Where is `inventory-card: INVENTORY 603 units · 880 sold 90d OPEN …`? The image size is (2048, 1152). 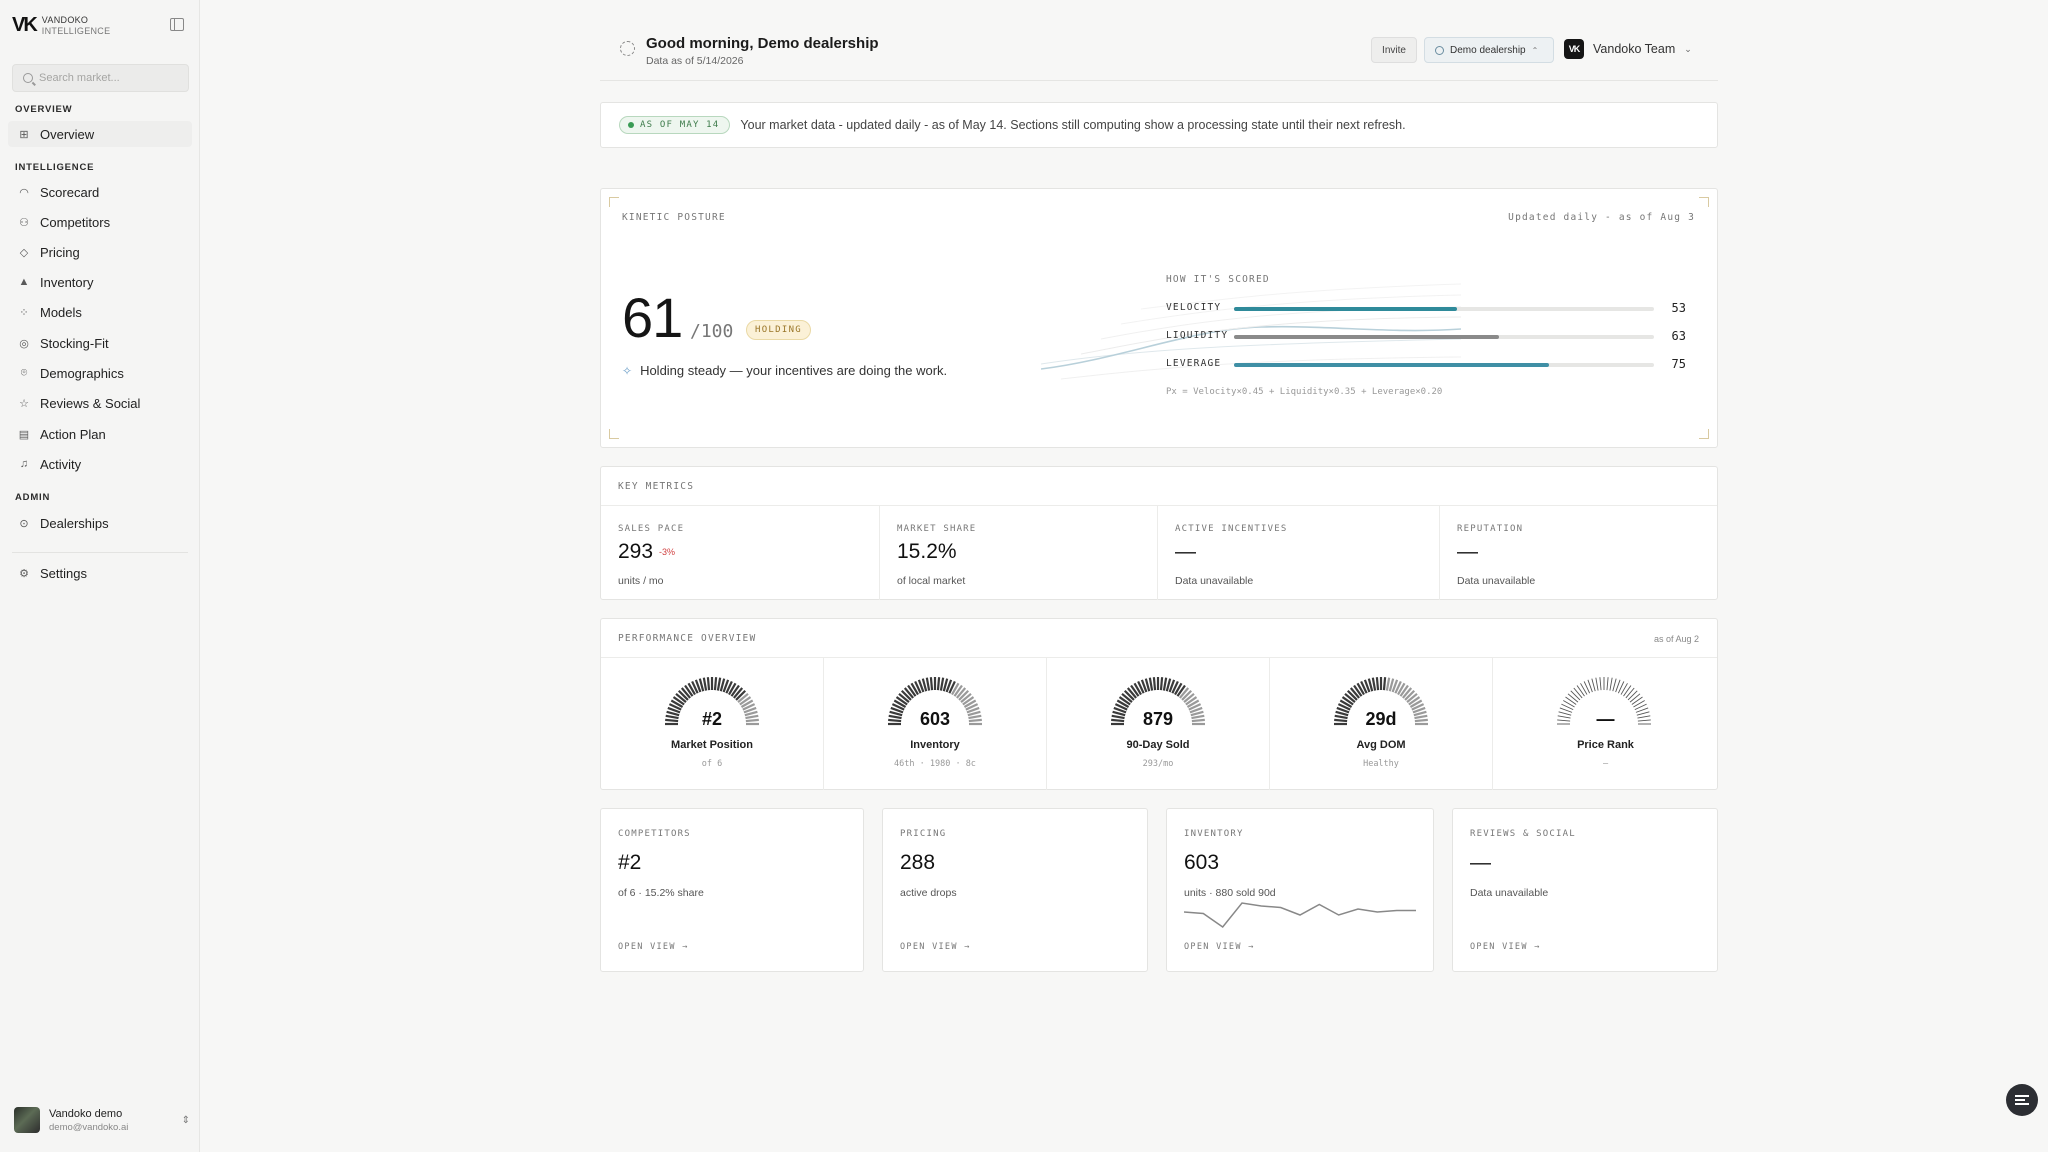 inventory-card: INVENTORY 603 units · 880 sold 90d OPEN … is located at coordinates (1300, 890).